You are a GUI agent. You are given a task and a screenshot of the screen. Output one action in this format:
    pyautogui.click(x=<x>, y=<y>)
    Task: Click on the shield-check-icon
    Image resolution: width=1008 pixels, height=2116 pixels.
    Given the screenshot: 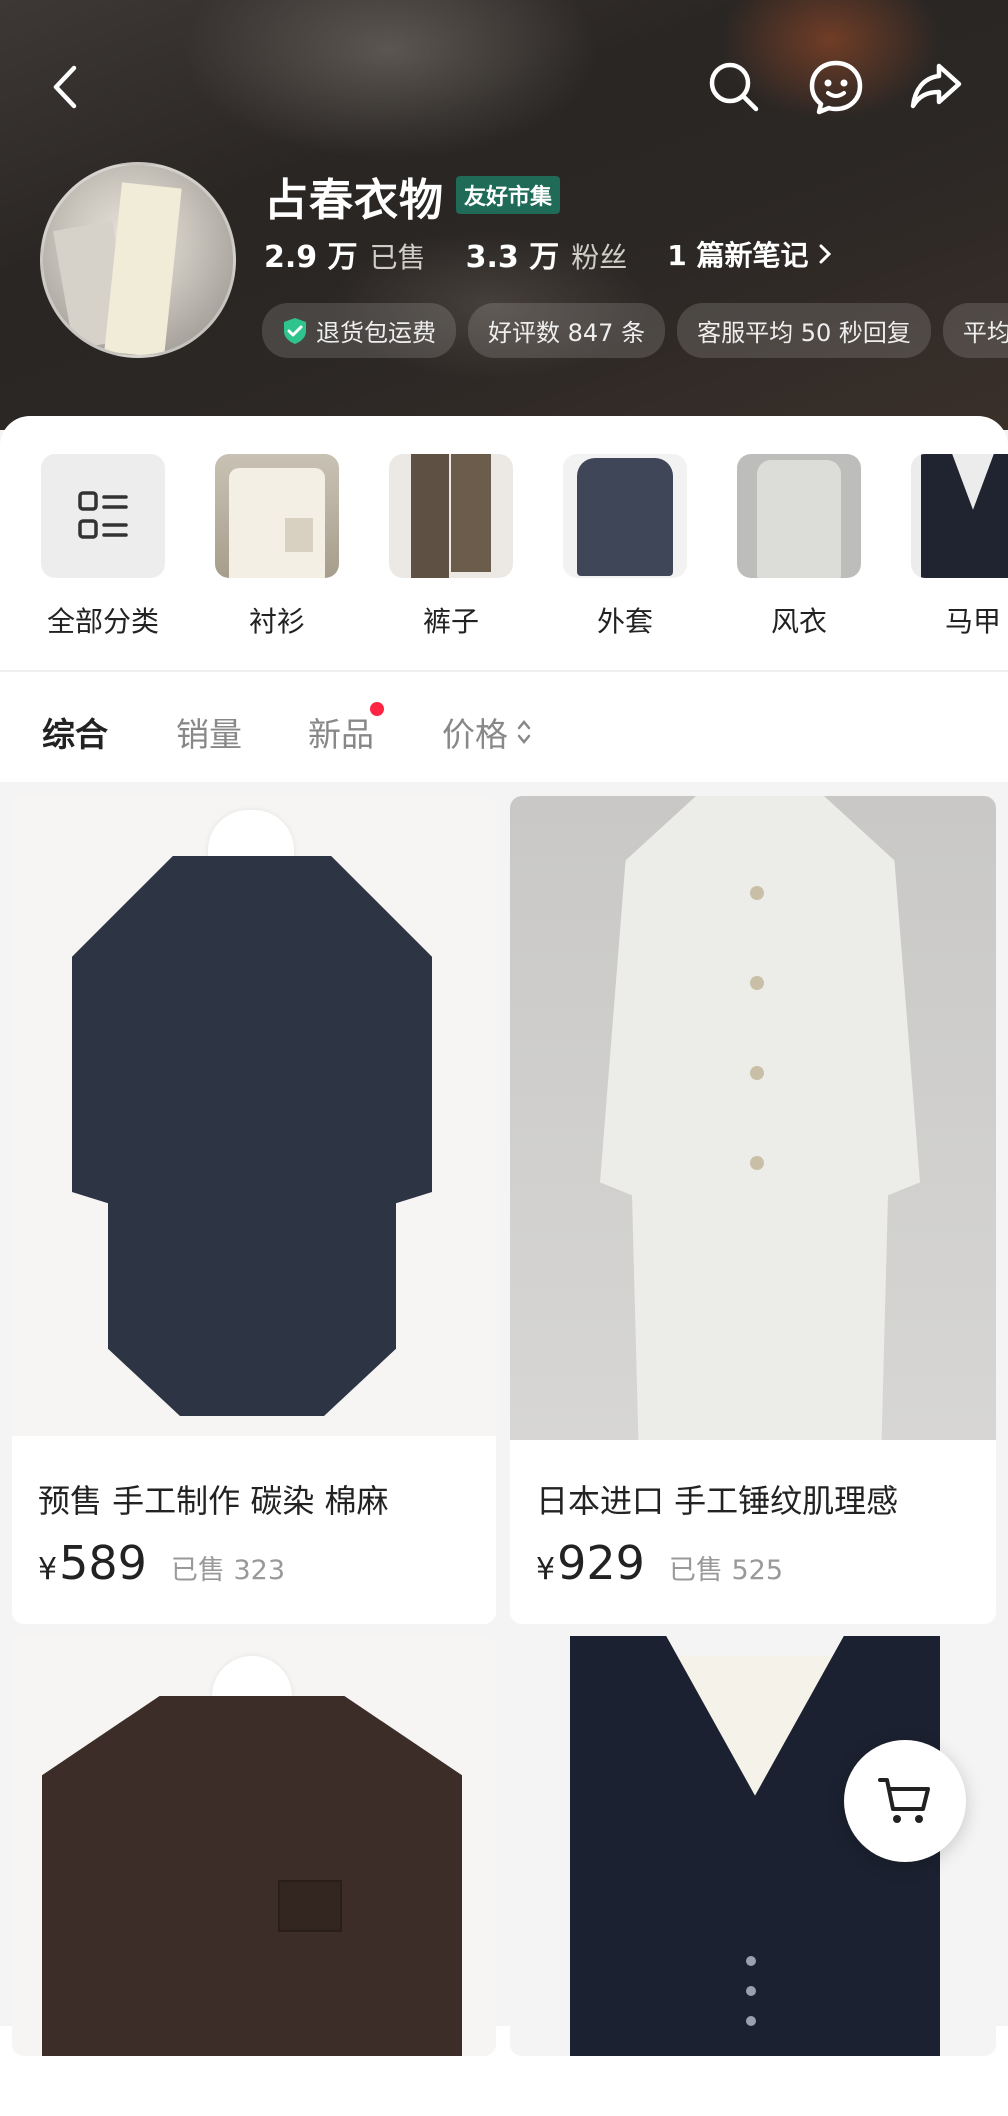 What is the action you would take?
    pyautogui.click(x=295, y=330)
    